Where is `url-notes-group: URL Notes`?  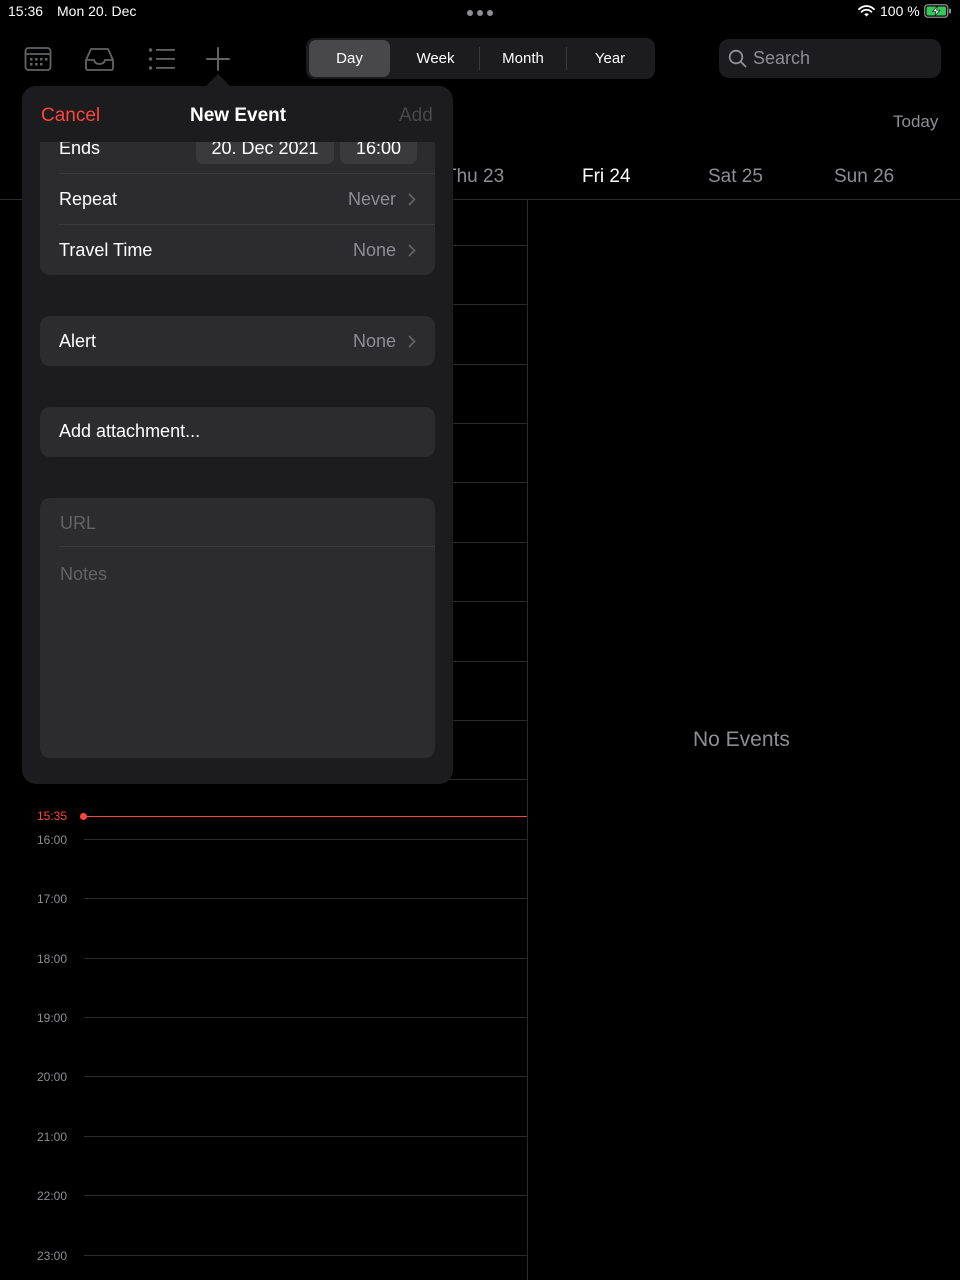
url-notes-group: URL Notes is located at coordinates (237, 628).